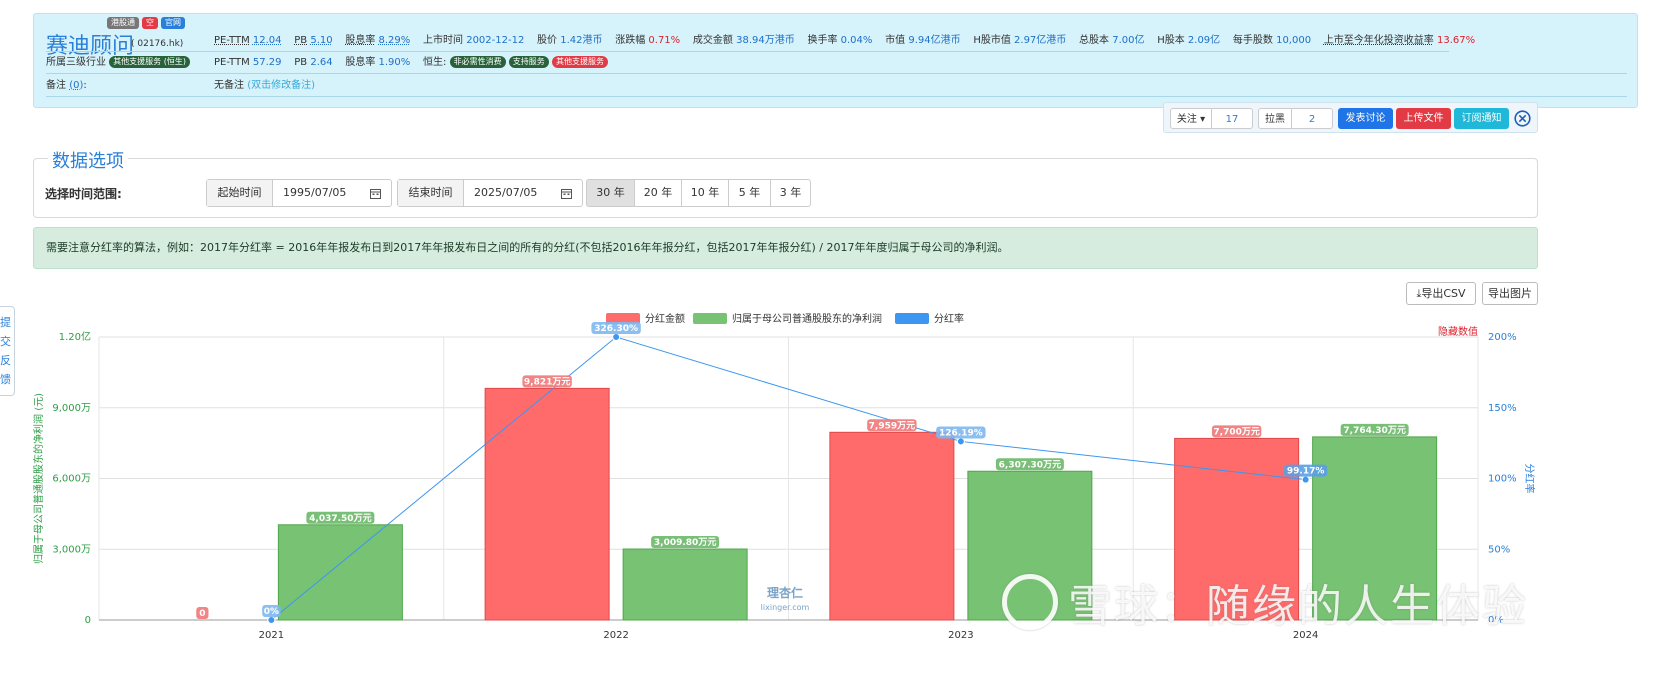 Image resolution: width=1655 pixels, height=690 pixels. Describe the element at coordinates (300, 40) in the screenshot. I see `pb-label: PB` at that location.